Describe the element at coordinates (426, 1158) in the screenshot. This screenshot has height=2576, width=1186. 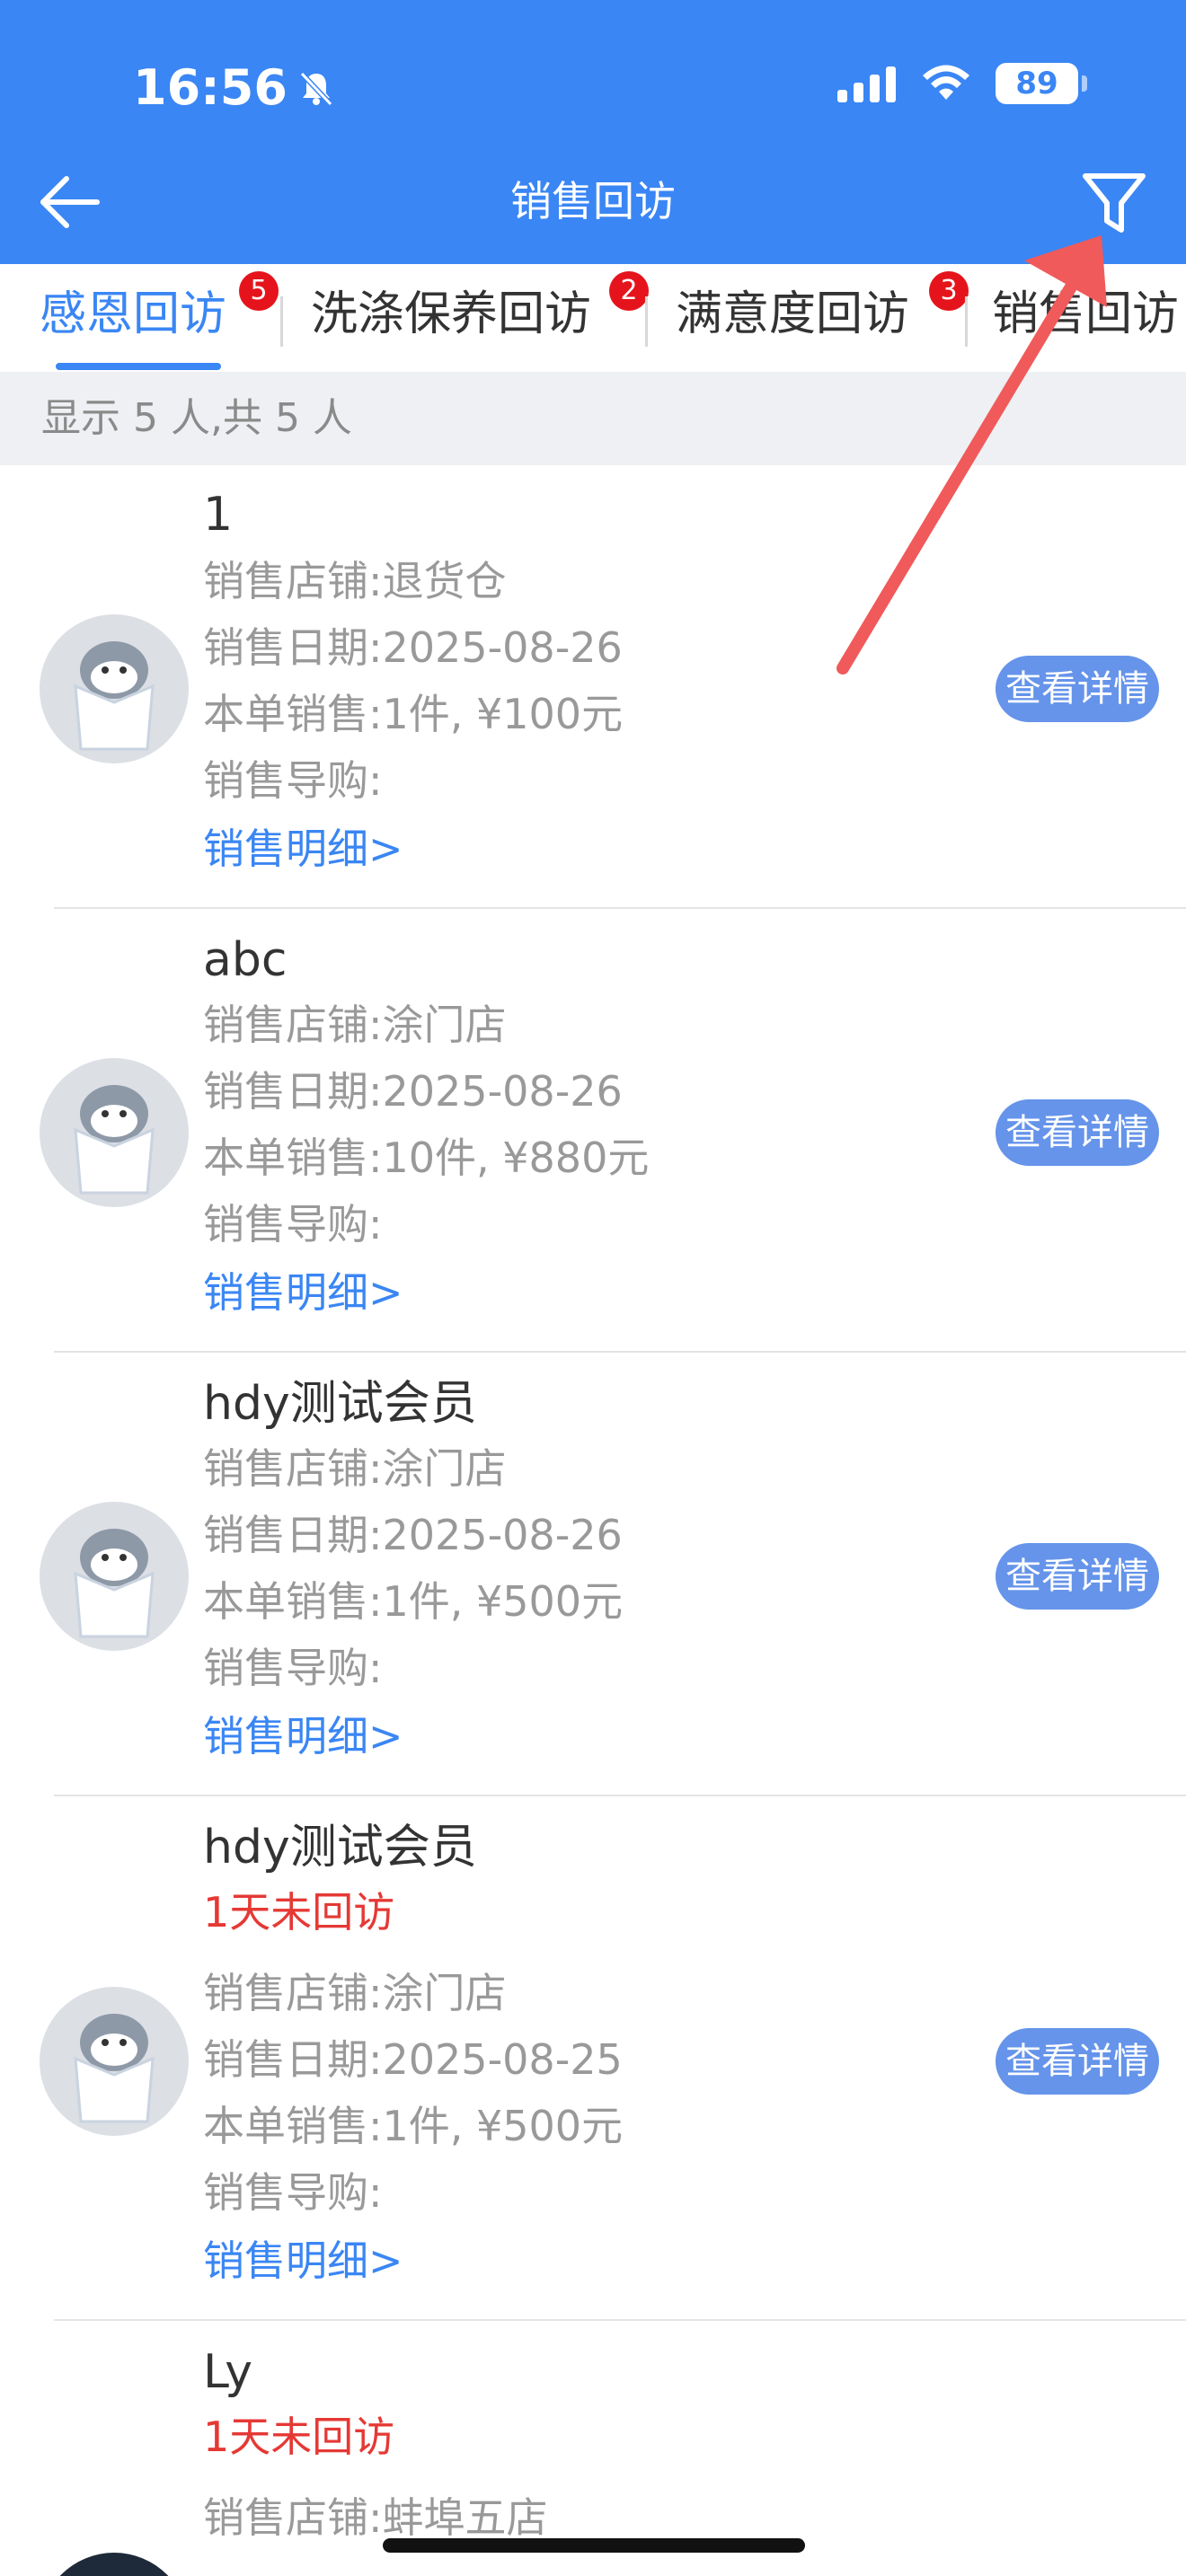
I see `sale-summary: 本单销售:10件, ¥880元` at that location.